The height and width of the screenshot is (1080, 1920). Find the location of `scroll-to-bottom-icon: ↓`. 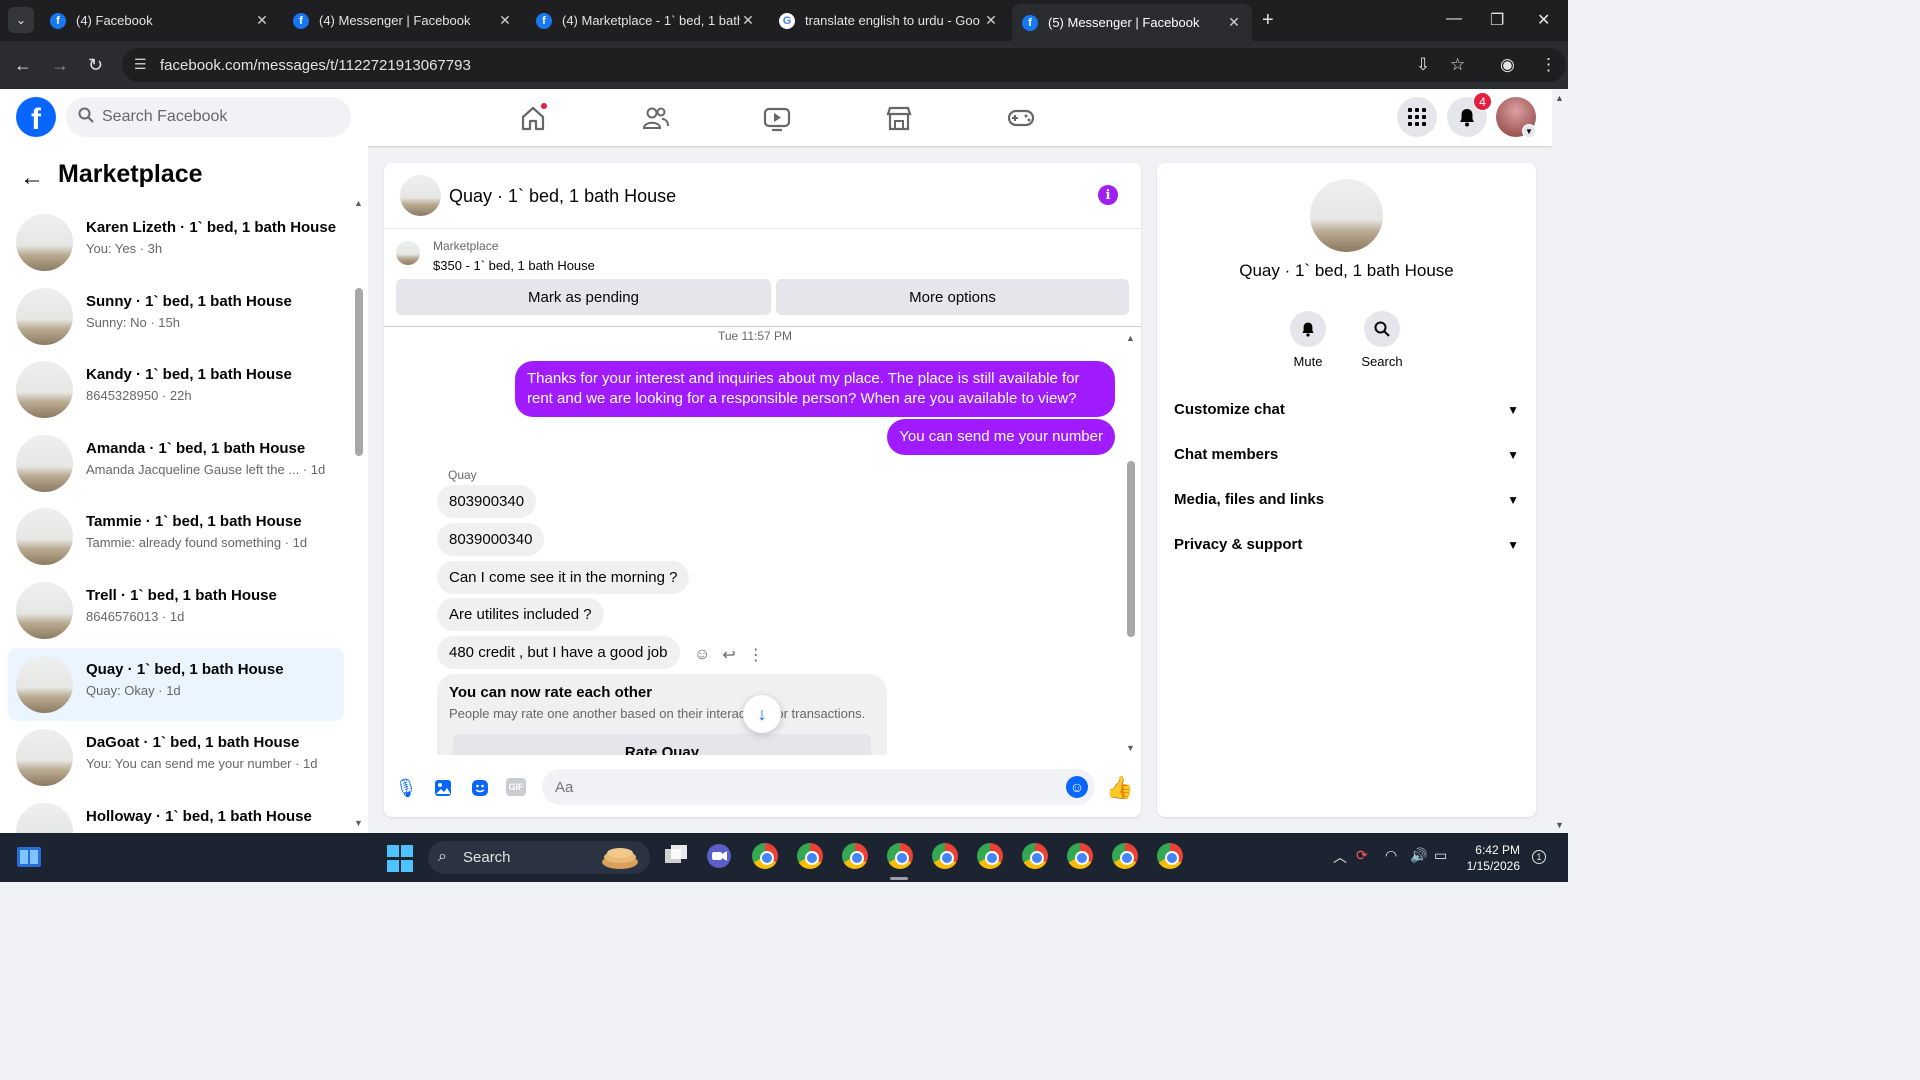

scroll-to-bottom-icon: ↓ is located at coordinates (762, 714).